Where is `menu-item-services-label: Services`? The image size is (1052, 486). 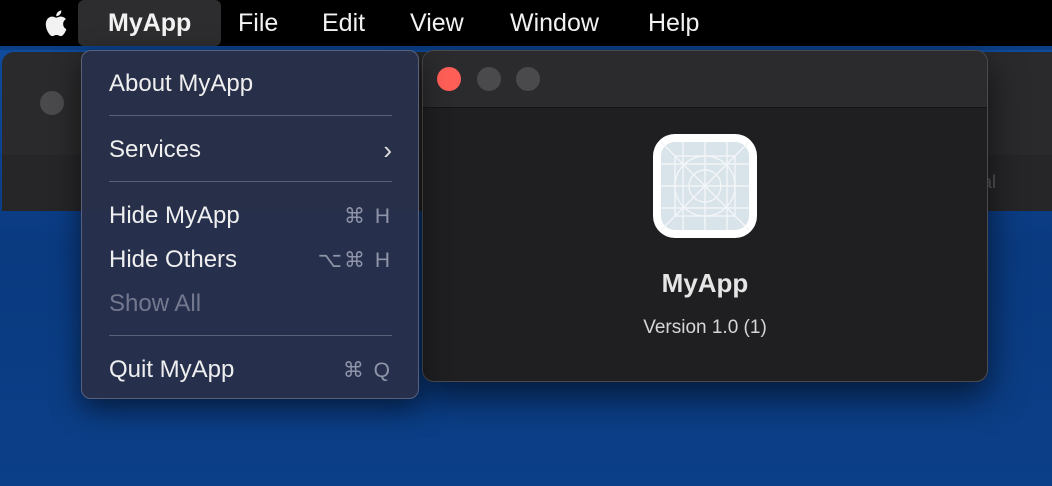 menu-item-services-label: Services is located at coordinates (155, 149).